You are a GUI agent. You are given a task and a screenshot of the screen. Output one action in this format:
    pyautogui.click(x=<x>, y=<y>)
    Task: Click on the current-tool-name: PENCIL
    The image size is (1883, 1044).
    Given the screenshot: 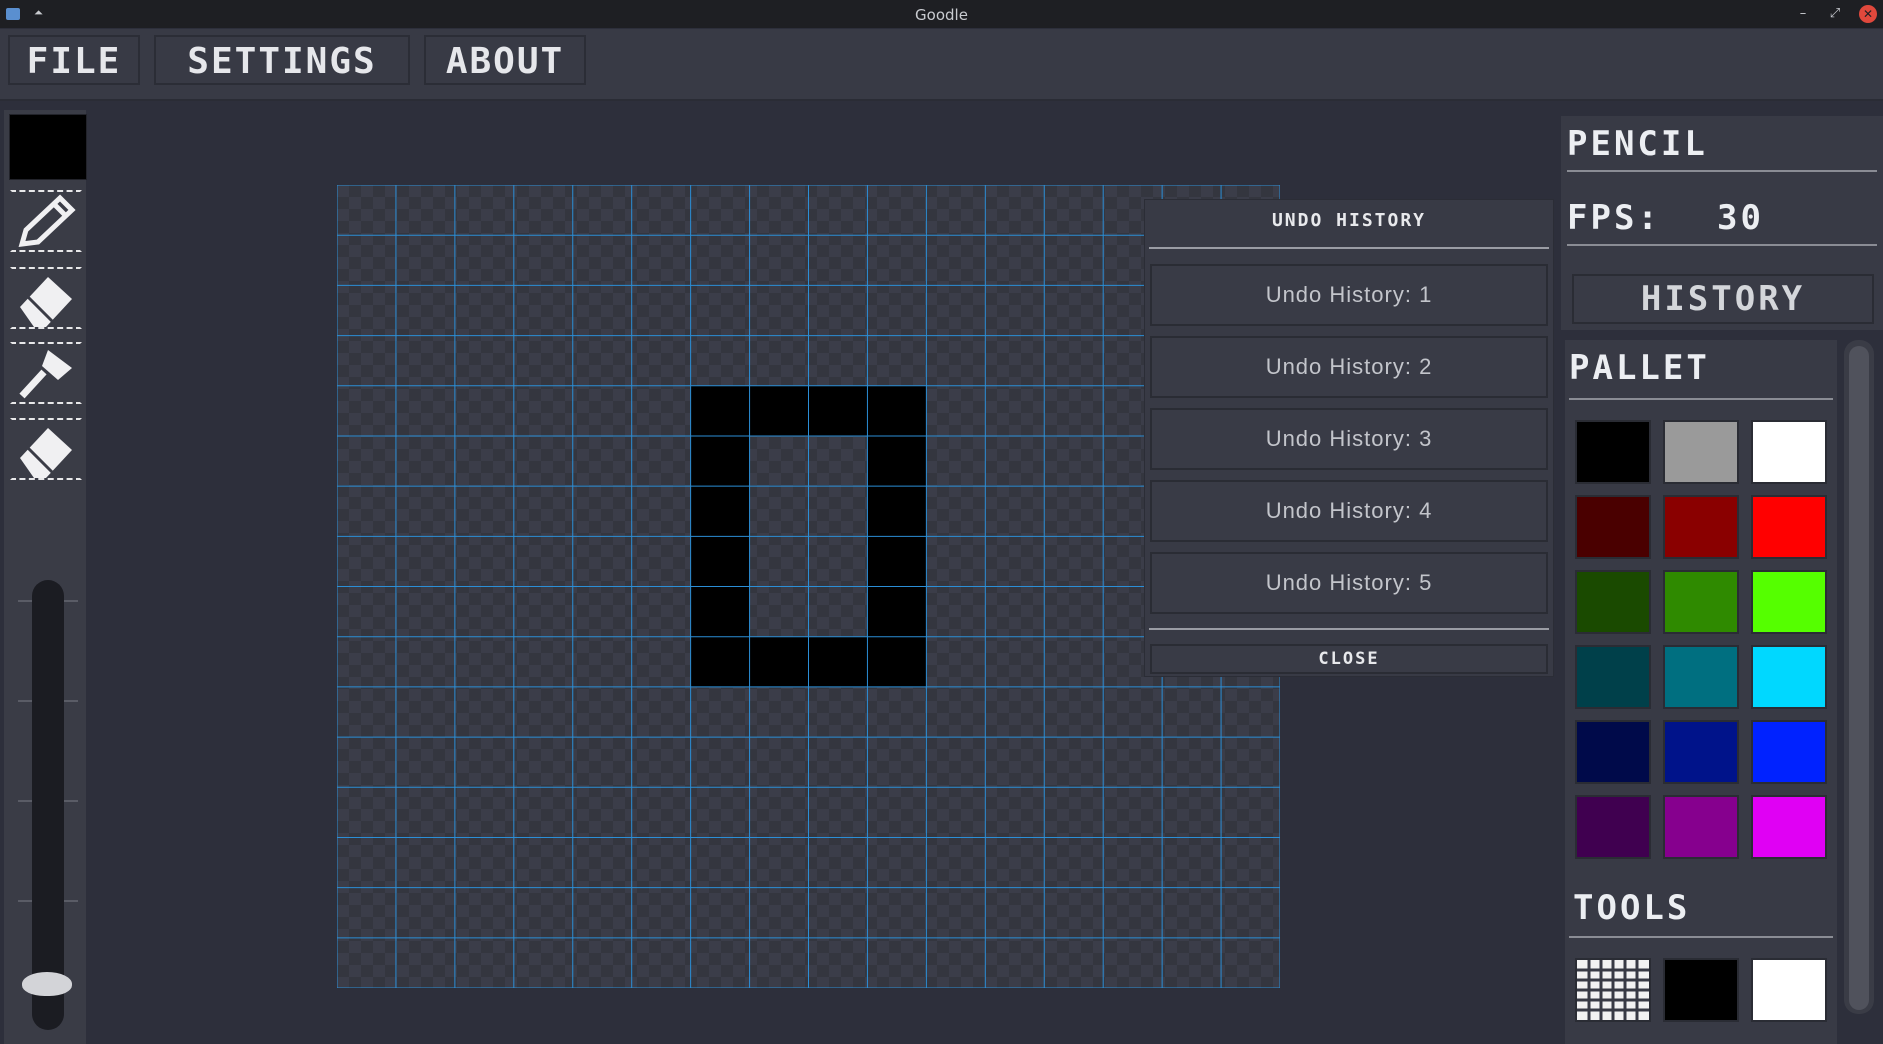 What is the action you would take?
    pyautogui.click(x=1637, y=144)
    